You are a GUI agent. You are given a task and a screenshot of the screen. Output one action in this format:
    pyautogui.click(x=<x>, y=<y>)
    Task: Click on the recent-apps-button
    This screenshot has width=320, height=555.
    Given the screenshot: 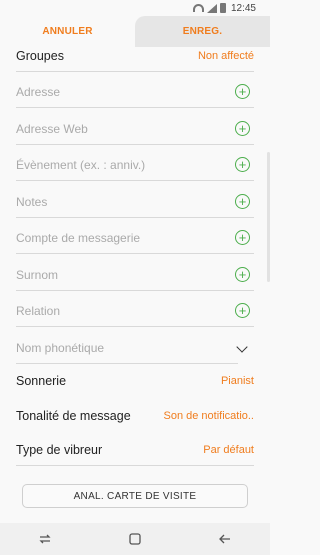 What is the action you would take?
    pyautogui.click(x=45, y=539)
    